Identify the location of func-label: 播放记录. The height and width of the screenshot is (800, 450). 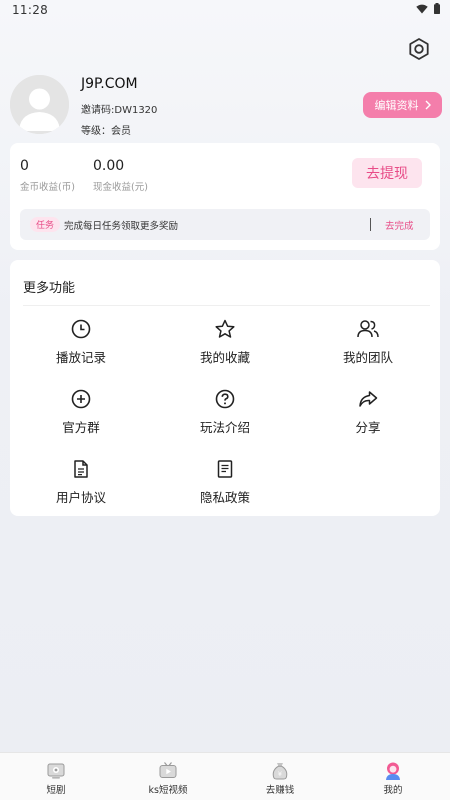
(80, 357).